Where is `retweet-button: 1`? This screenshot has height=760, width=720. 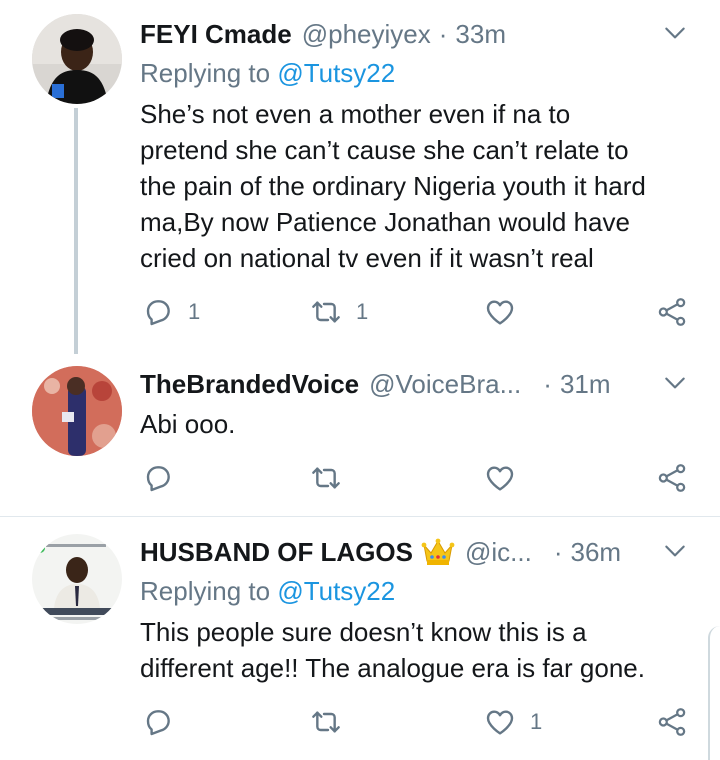 retweet-button: 1 is located at coordinates (339, 312).